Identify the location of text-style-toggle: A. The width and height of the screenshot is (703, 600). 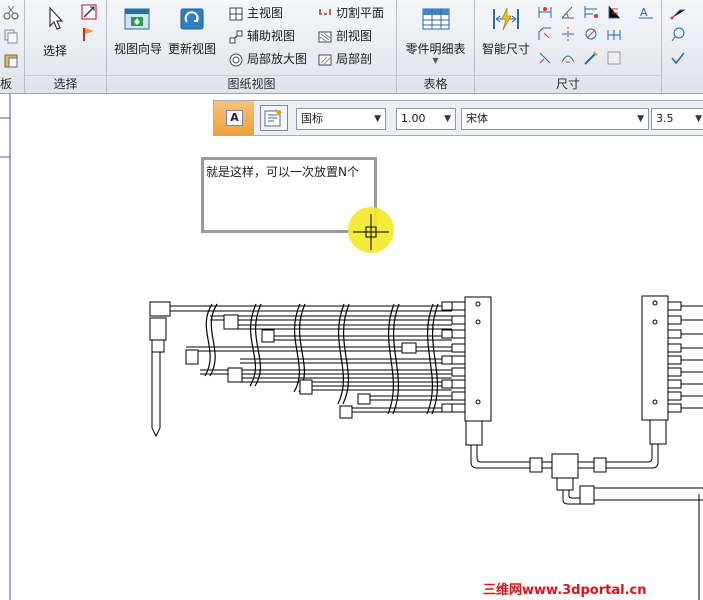
(234, 118).